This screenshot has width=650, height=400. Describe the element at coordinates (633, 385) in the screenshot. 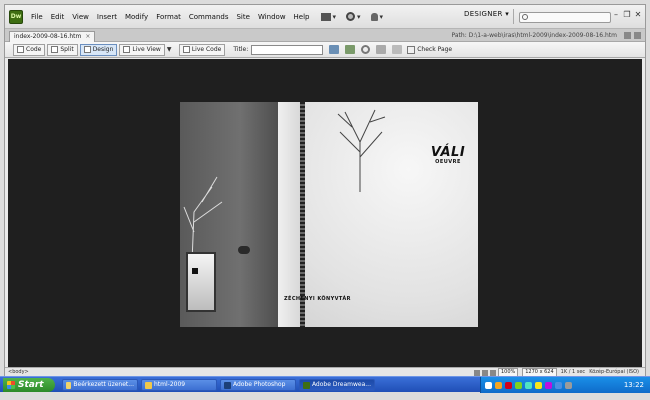

I see `clock: 13:22` at that location.